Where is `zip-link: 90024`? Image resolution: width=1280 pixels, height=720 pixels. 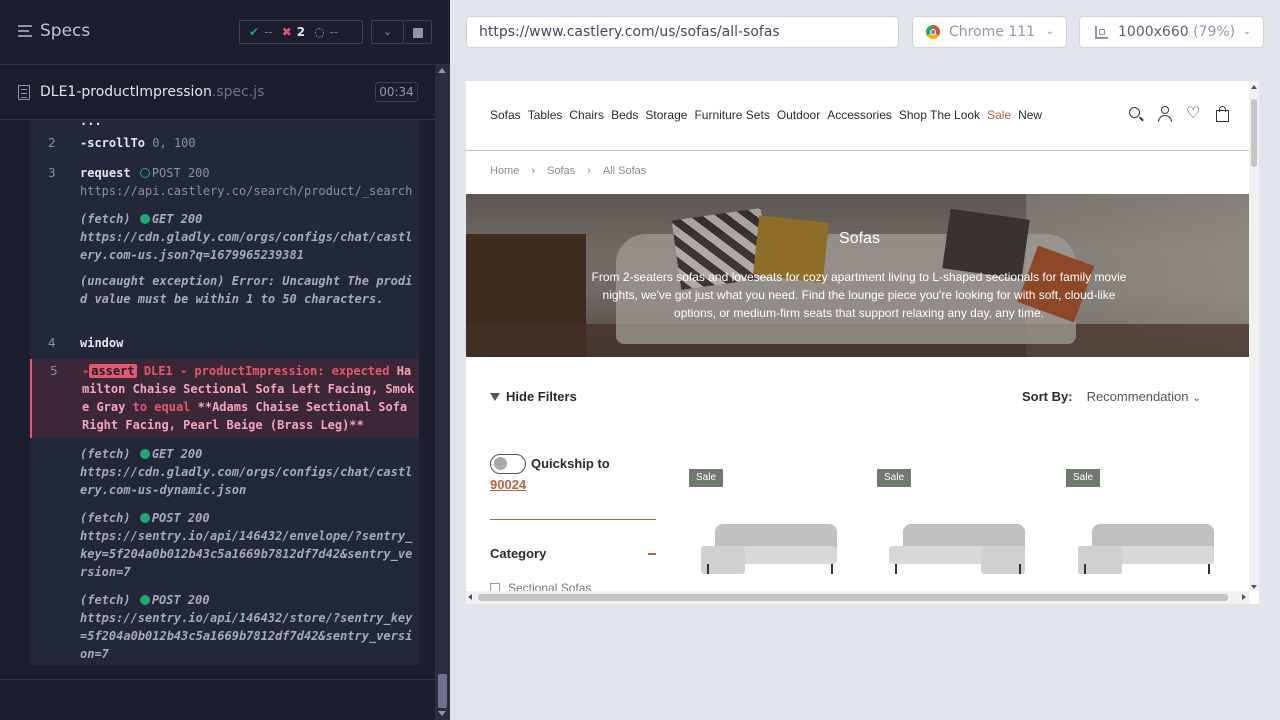 zip-link: 90024 is located at coordinates (508, 484).